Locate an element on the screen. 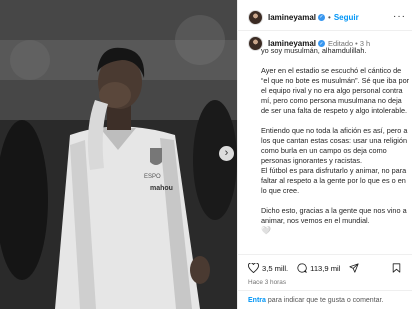 This screenshot has height=309, width=412. white-heart-emoji: 🤍 is located at coordinates (266, 230).